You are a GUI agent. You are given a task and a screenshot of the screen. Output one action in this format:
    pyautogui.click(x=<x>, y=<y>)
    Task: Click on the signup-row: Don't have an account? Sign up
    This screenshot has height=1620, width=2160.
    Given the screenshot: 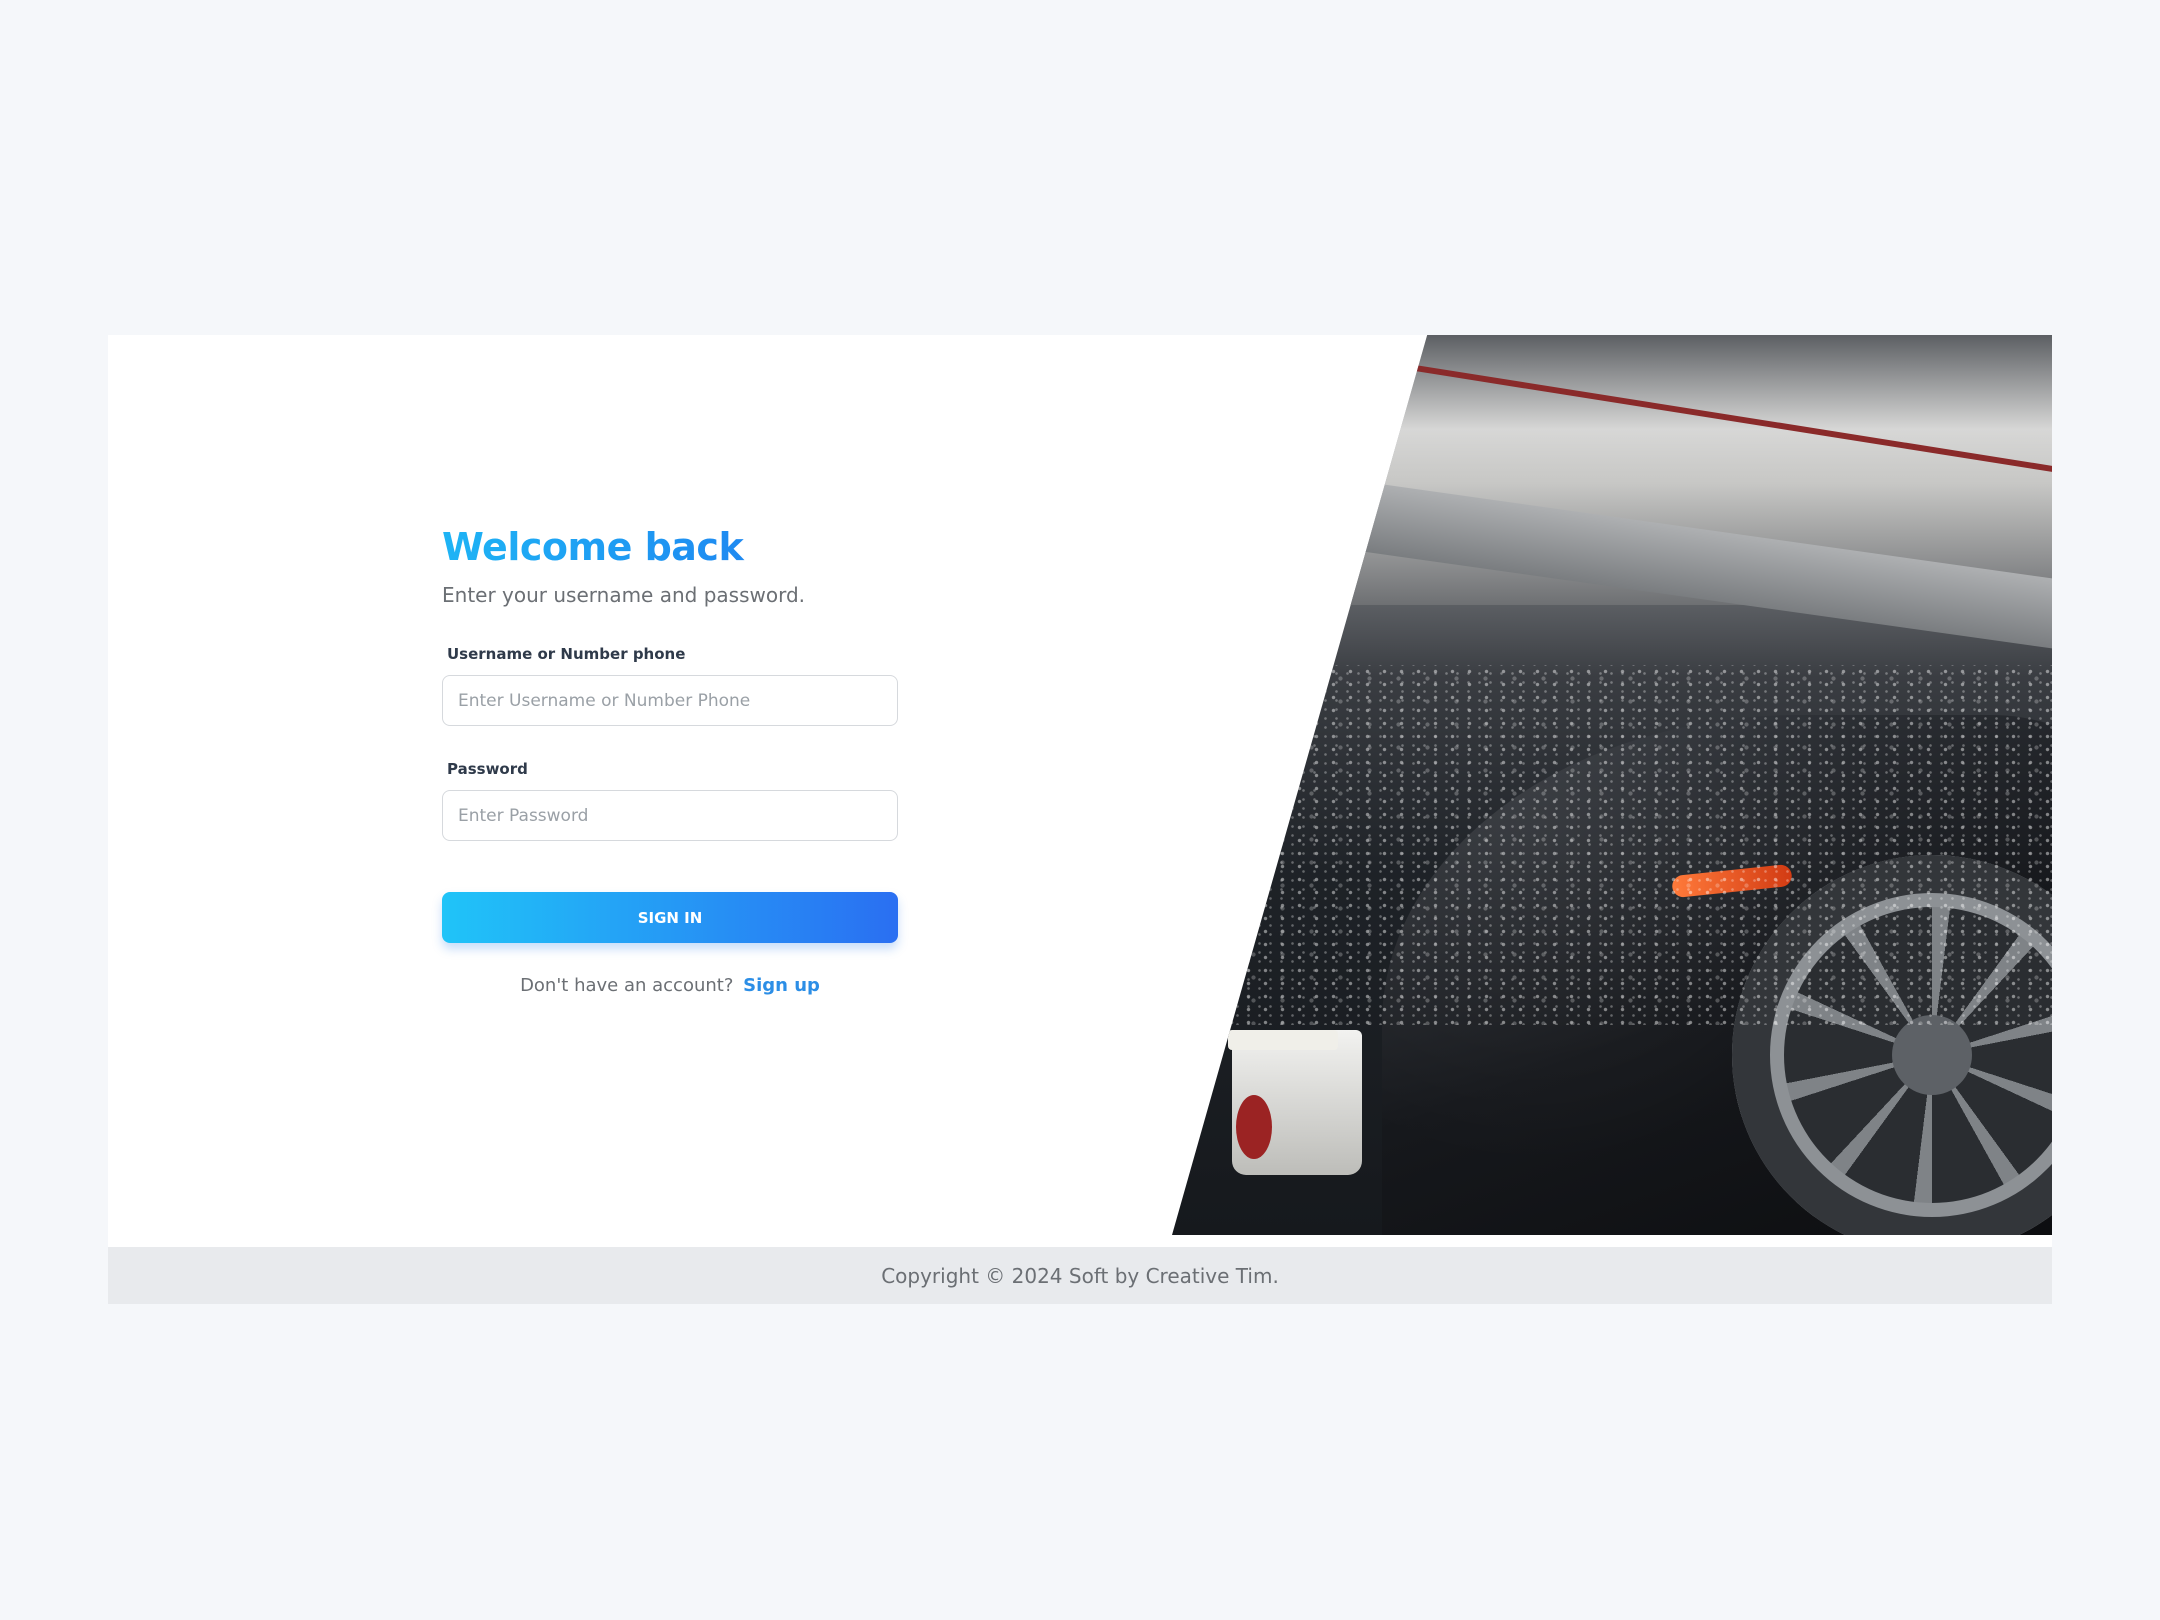 What is the action you would take?
    pyautogui.click(x=670, y=985)
    